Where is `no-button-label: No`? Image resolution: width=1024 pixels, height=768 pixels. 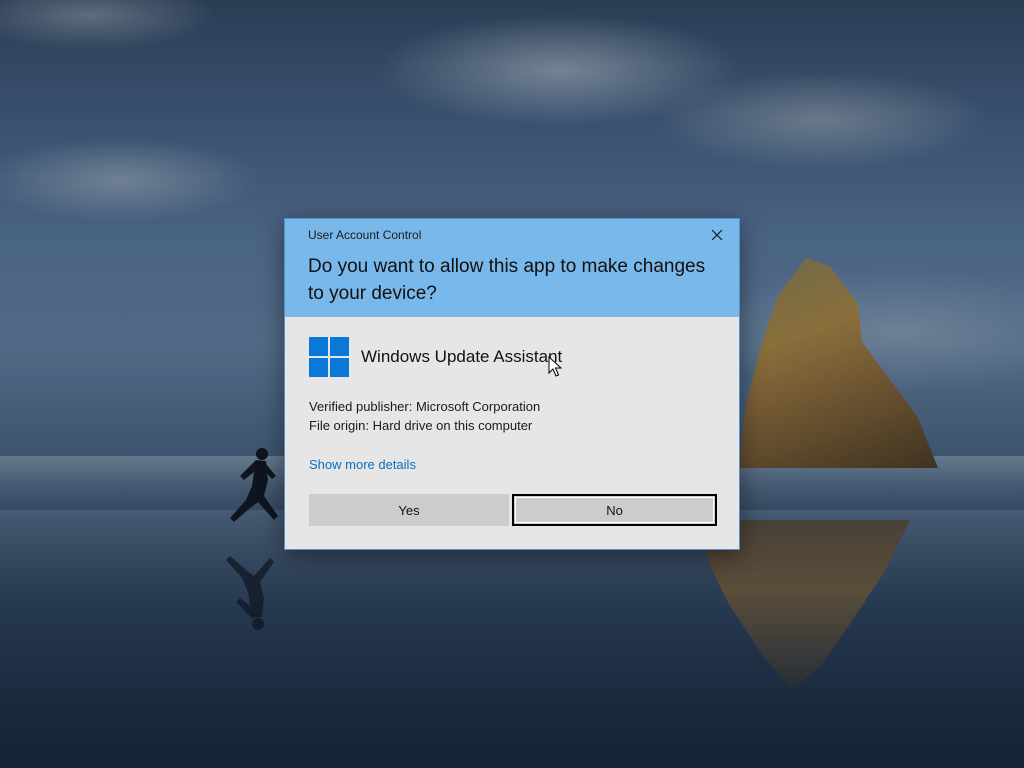
no-button-label: No is located at coordinates (614, 510).